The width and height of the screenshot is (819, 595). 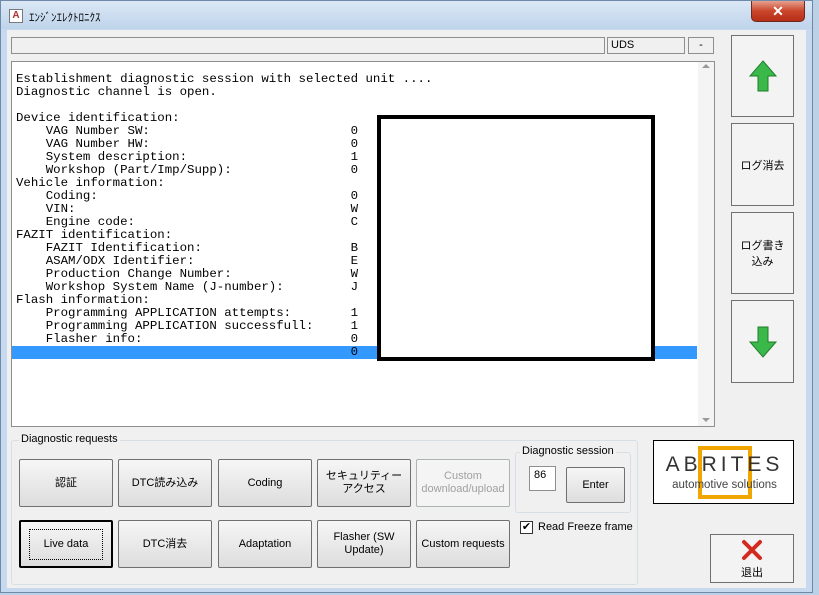 I want to click on up-arrow-icon, so click(x=762, y=76).